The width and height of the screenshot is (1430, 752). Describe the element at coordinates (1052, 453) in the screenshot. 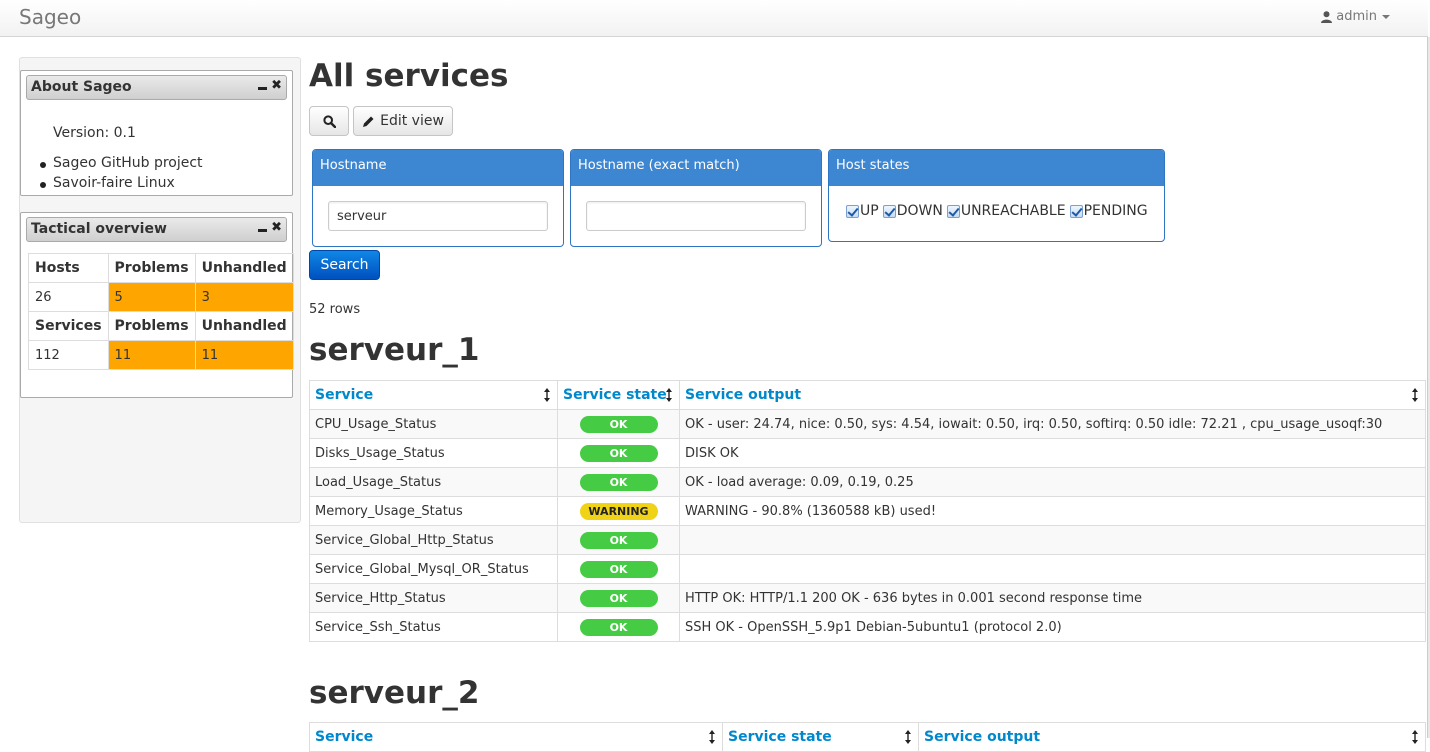

I see `service-output: DISK OK` at that location.